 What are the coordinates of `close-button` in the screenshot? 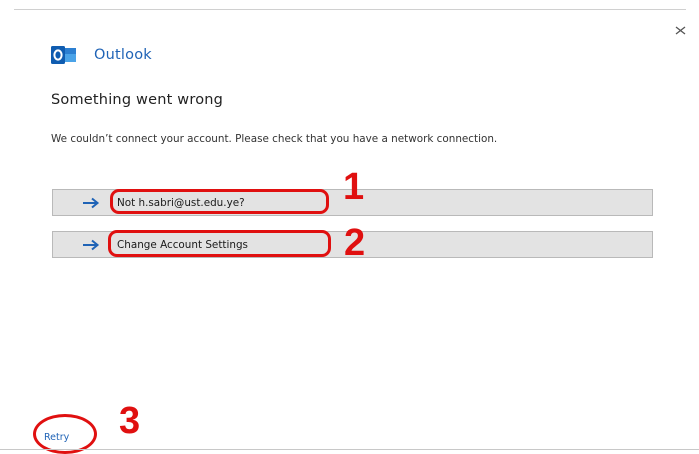 It's located at (681, 31).